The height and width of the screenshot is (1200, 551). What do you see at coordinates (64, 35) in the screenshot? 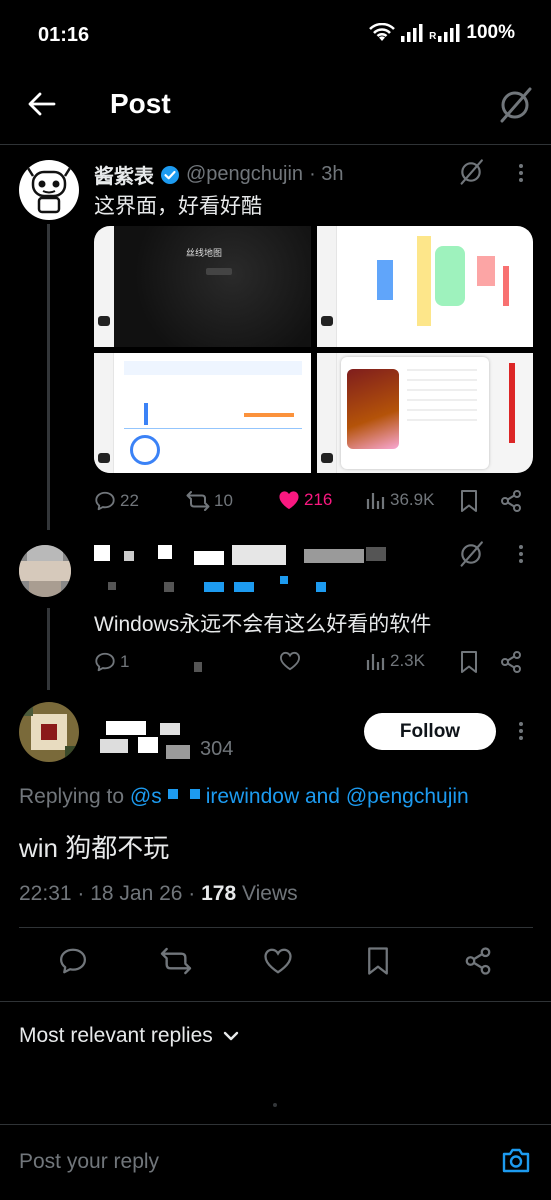
I see `status-time: 01:16` at bounding box center [64, 35].